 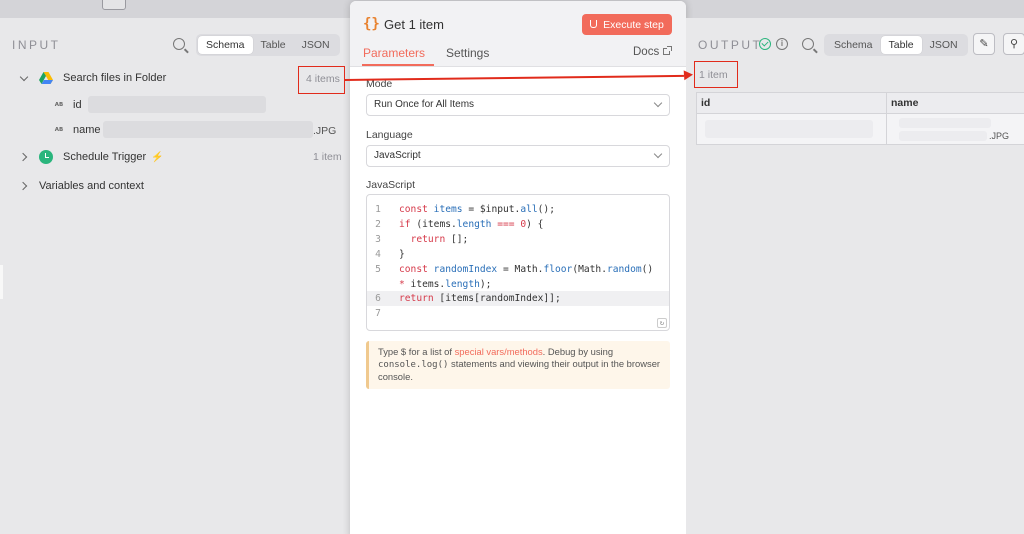 What do you see at coordinates (716, 74) in the screenshot?
I see `annotation-box-output-count` at bounding box center [716, 74].